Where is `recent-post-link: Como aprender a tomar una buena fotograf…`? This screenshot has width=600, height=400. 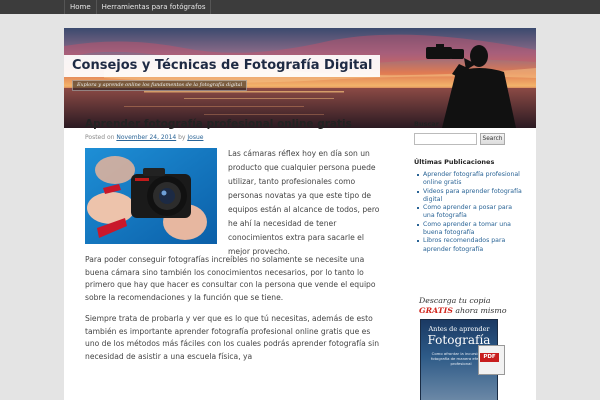 recent-post-link: Como aprender a tomar una buena fotograf… is located at coordinates (469, 229).